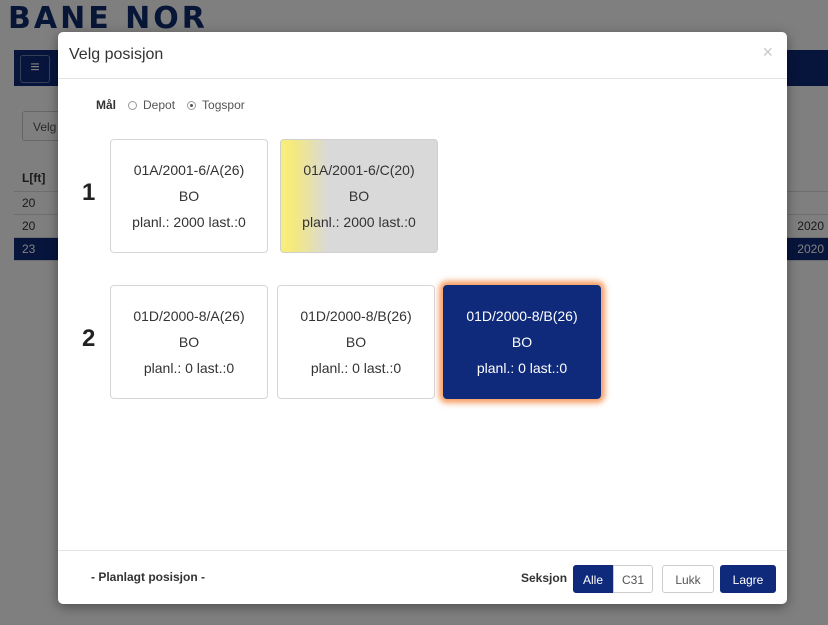 The height and width of the screenshot is (625, 828). I want to click on position-card: 01D/2000-8/B(26) BO planl.: 0 last.:0, so click(356, 342).